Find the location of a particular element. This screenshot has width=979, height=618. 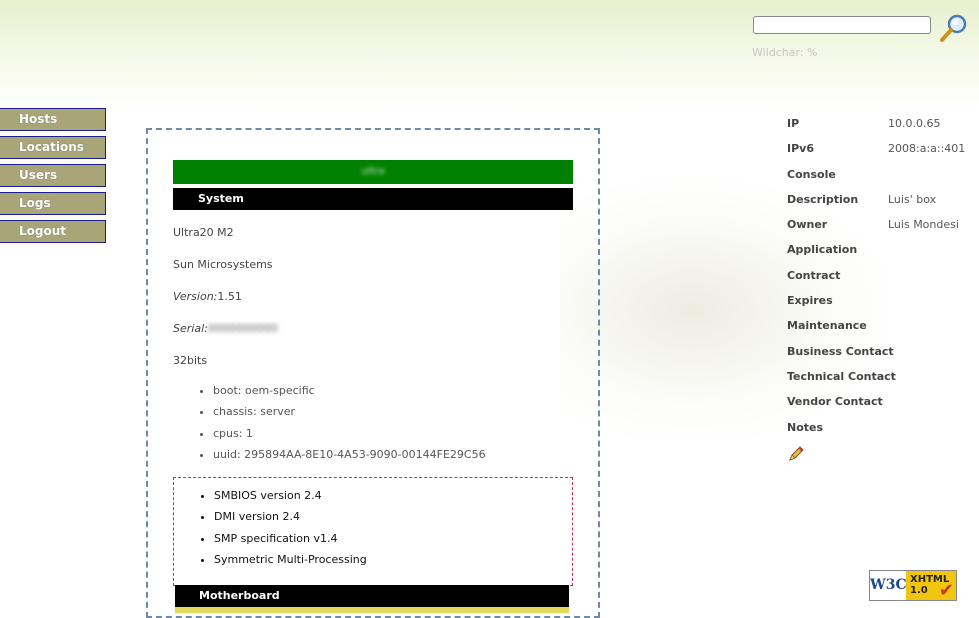

info-label: Notes is located at coordinates (805, 427).